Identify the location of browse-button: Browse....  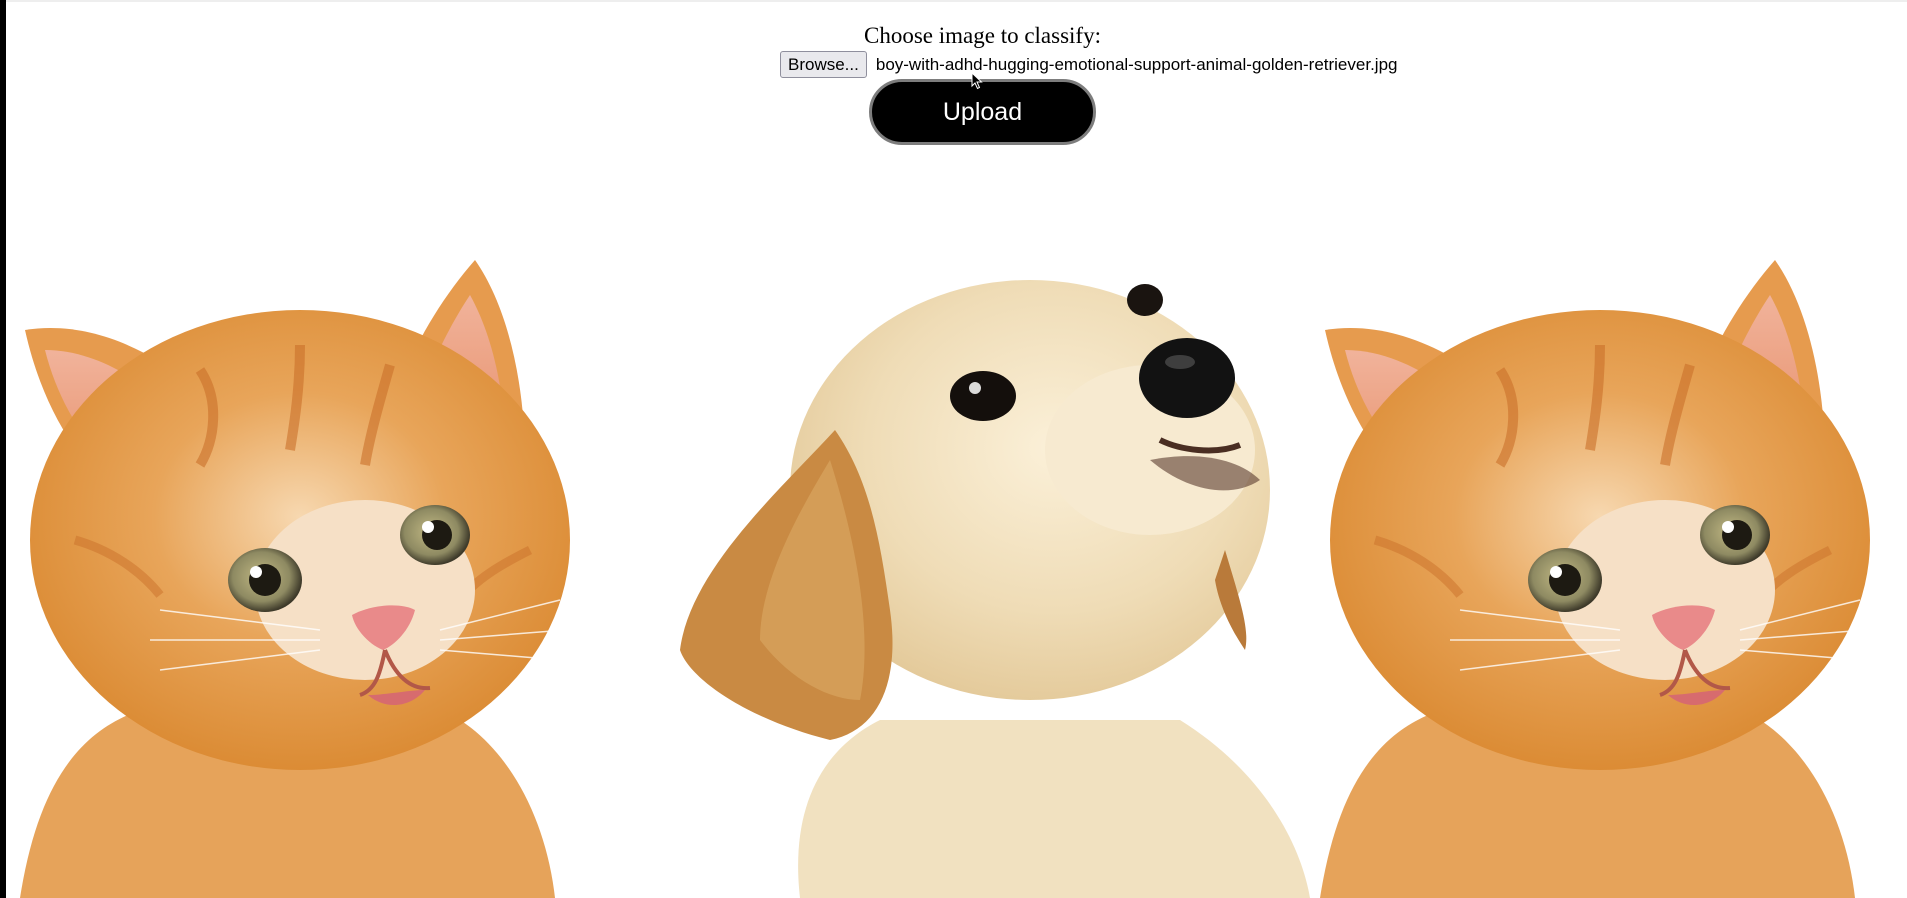
(823, 64).